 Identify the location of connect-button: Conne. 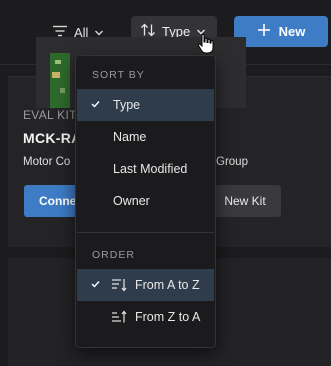
(52, 201).